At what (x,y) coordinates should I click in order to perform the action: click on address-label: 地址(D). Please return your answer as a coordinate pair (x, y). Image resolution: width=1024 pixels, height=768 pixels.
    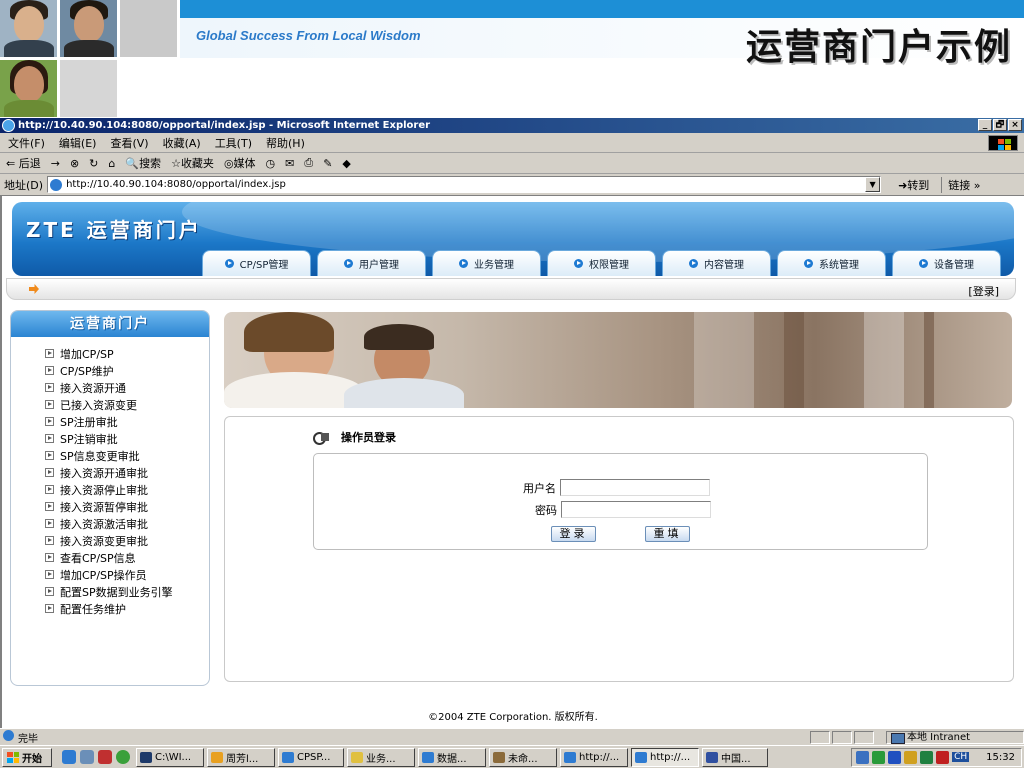
    Looking at the image, I should click on (24, 185).